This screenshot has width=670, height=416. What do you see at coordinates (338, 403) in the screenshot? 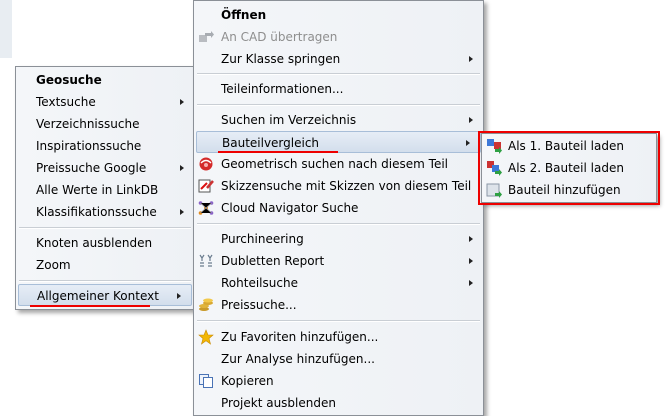
I see `menu-item-projekt-ausblenden: Projekt ausblenden` at bounding box center [338, 403].